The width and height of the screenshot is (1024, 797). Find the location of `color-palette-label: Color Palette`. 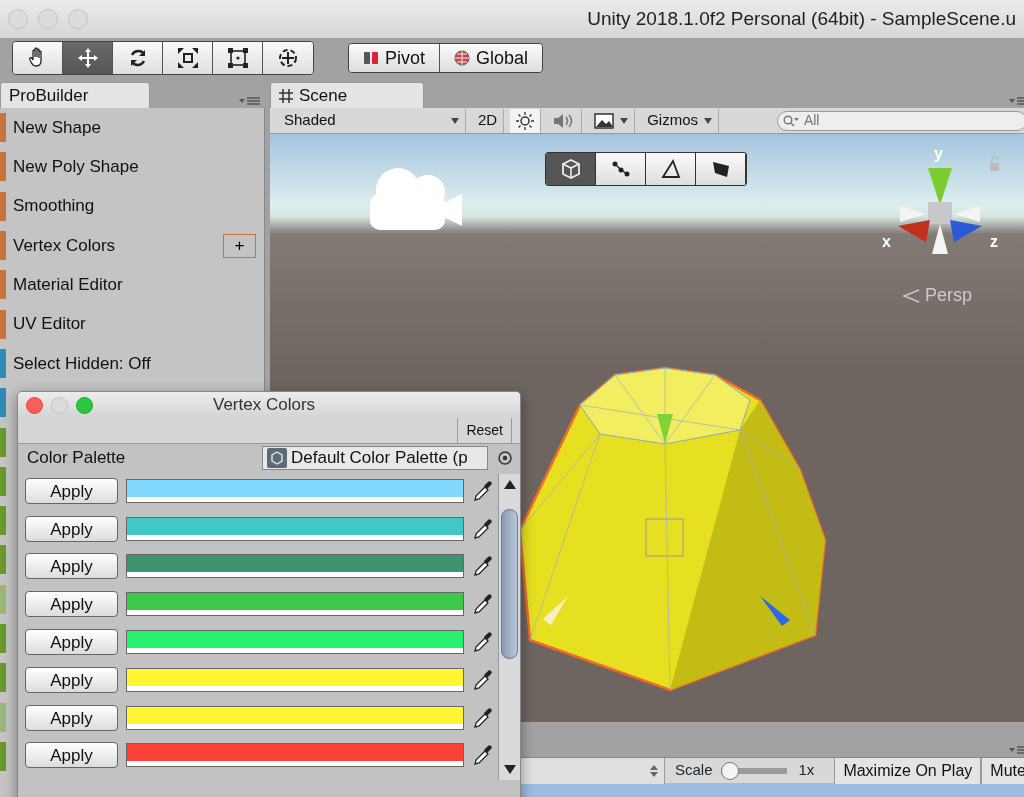

color-palette-label: Color Palette is located at coordinates (76, 458).